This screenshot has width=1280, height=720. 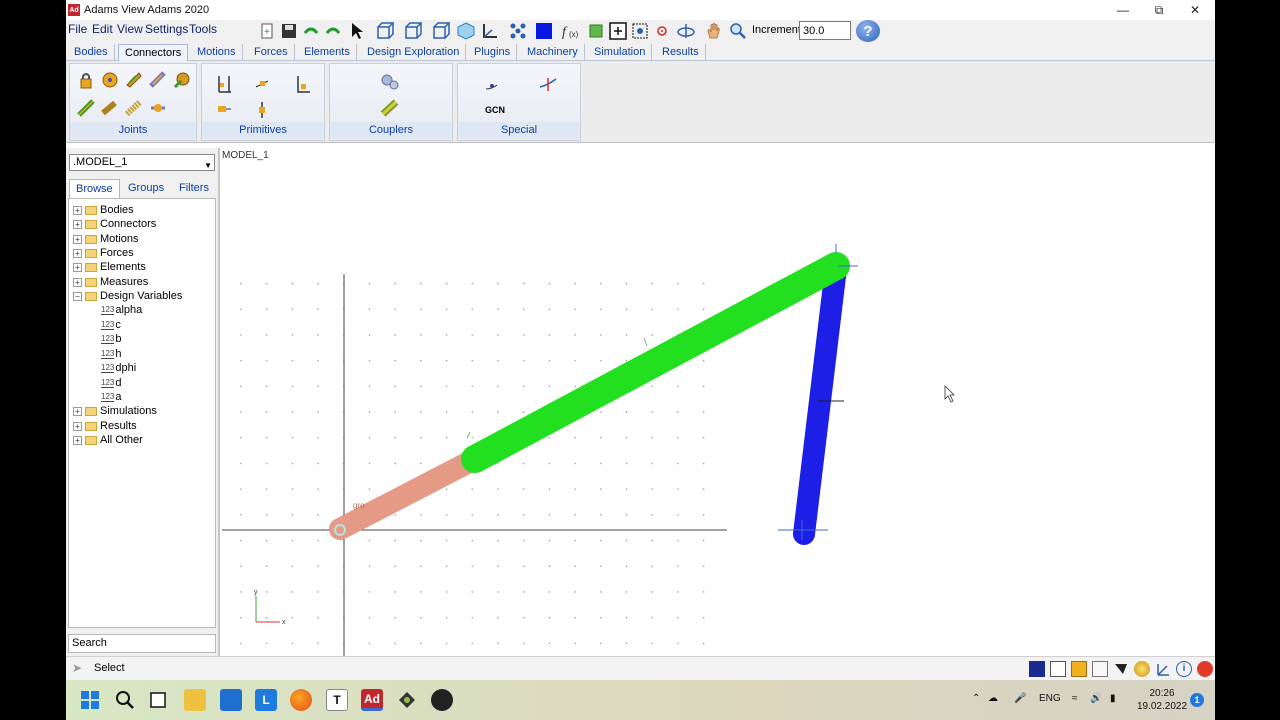 I want to click on cylindrical-joint-icon, so click(x=158, y=80).